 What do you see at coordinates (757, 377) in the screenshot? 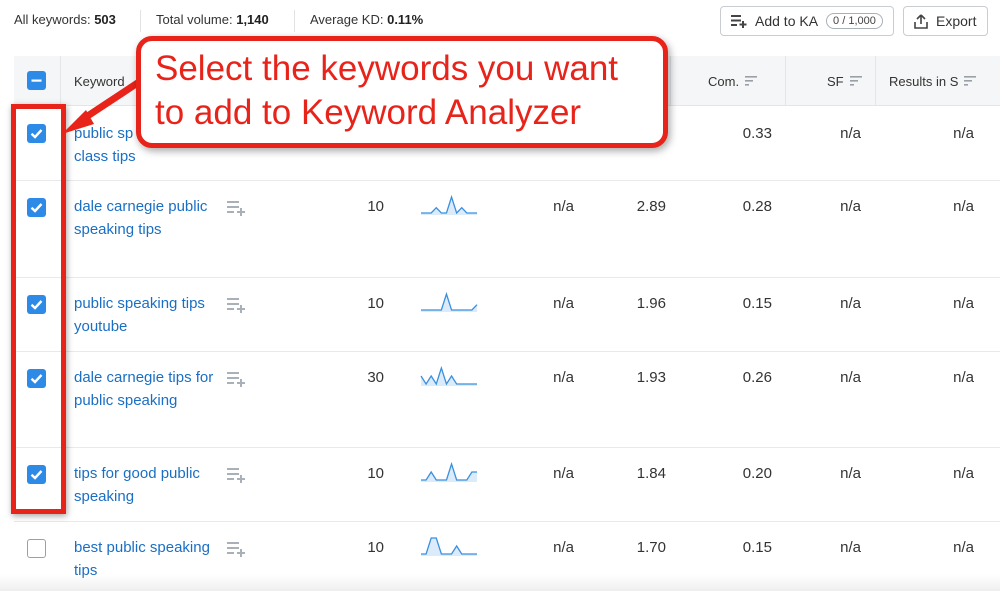
I see `com-cell: 0.26` at bounding box center [757, 377].